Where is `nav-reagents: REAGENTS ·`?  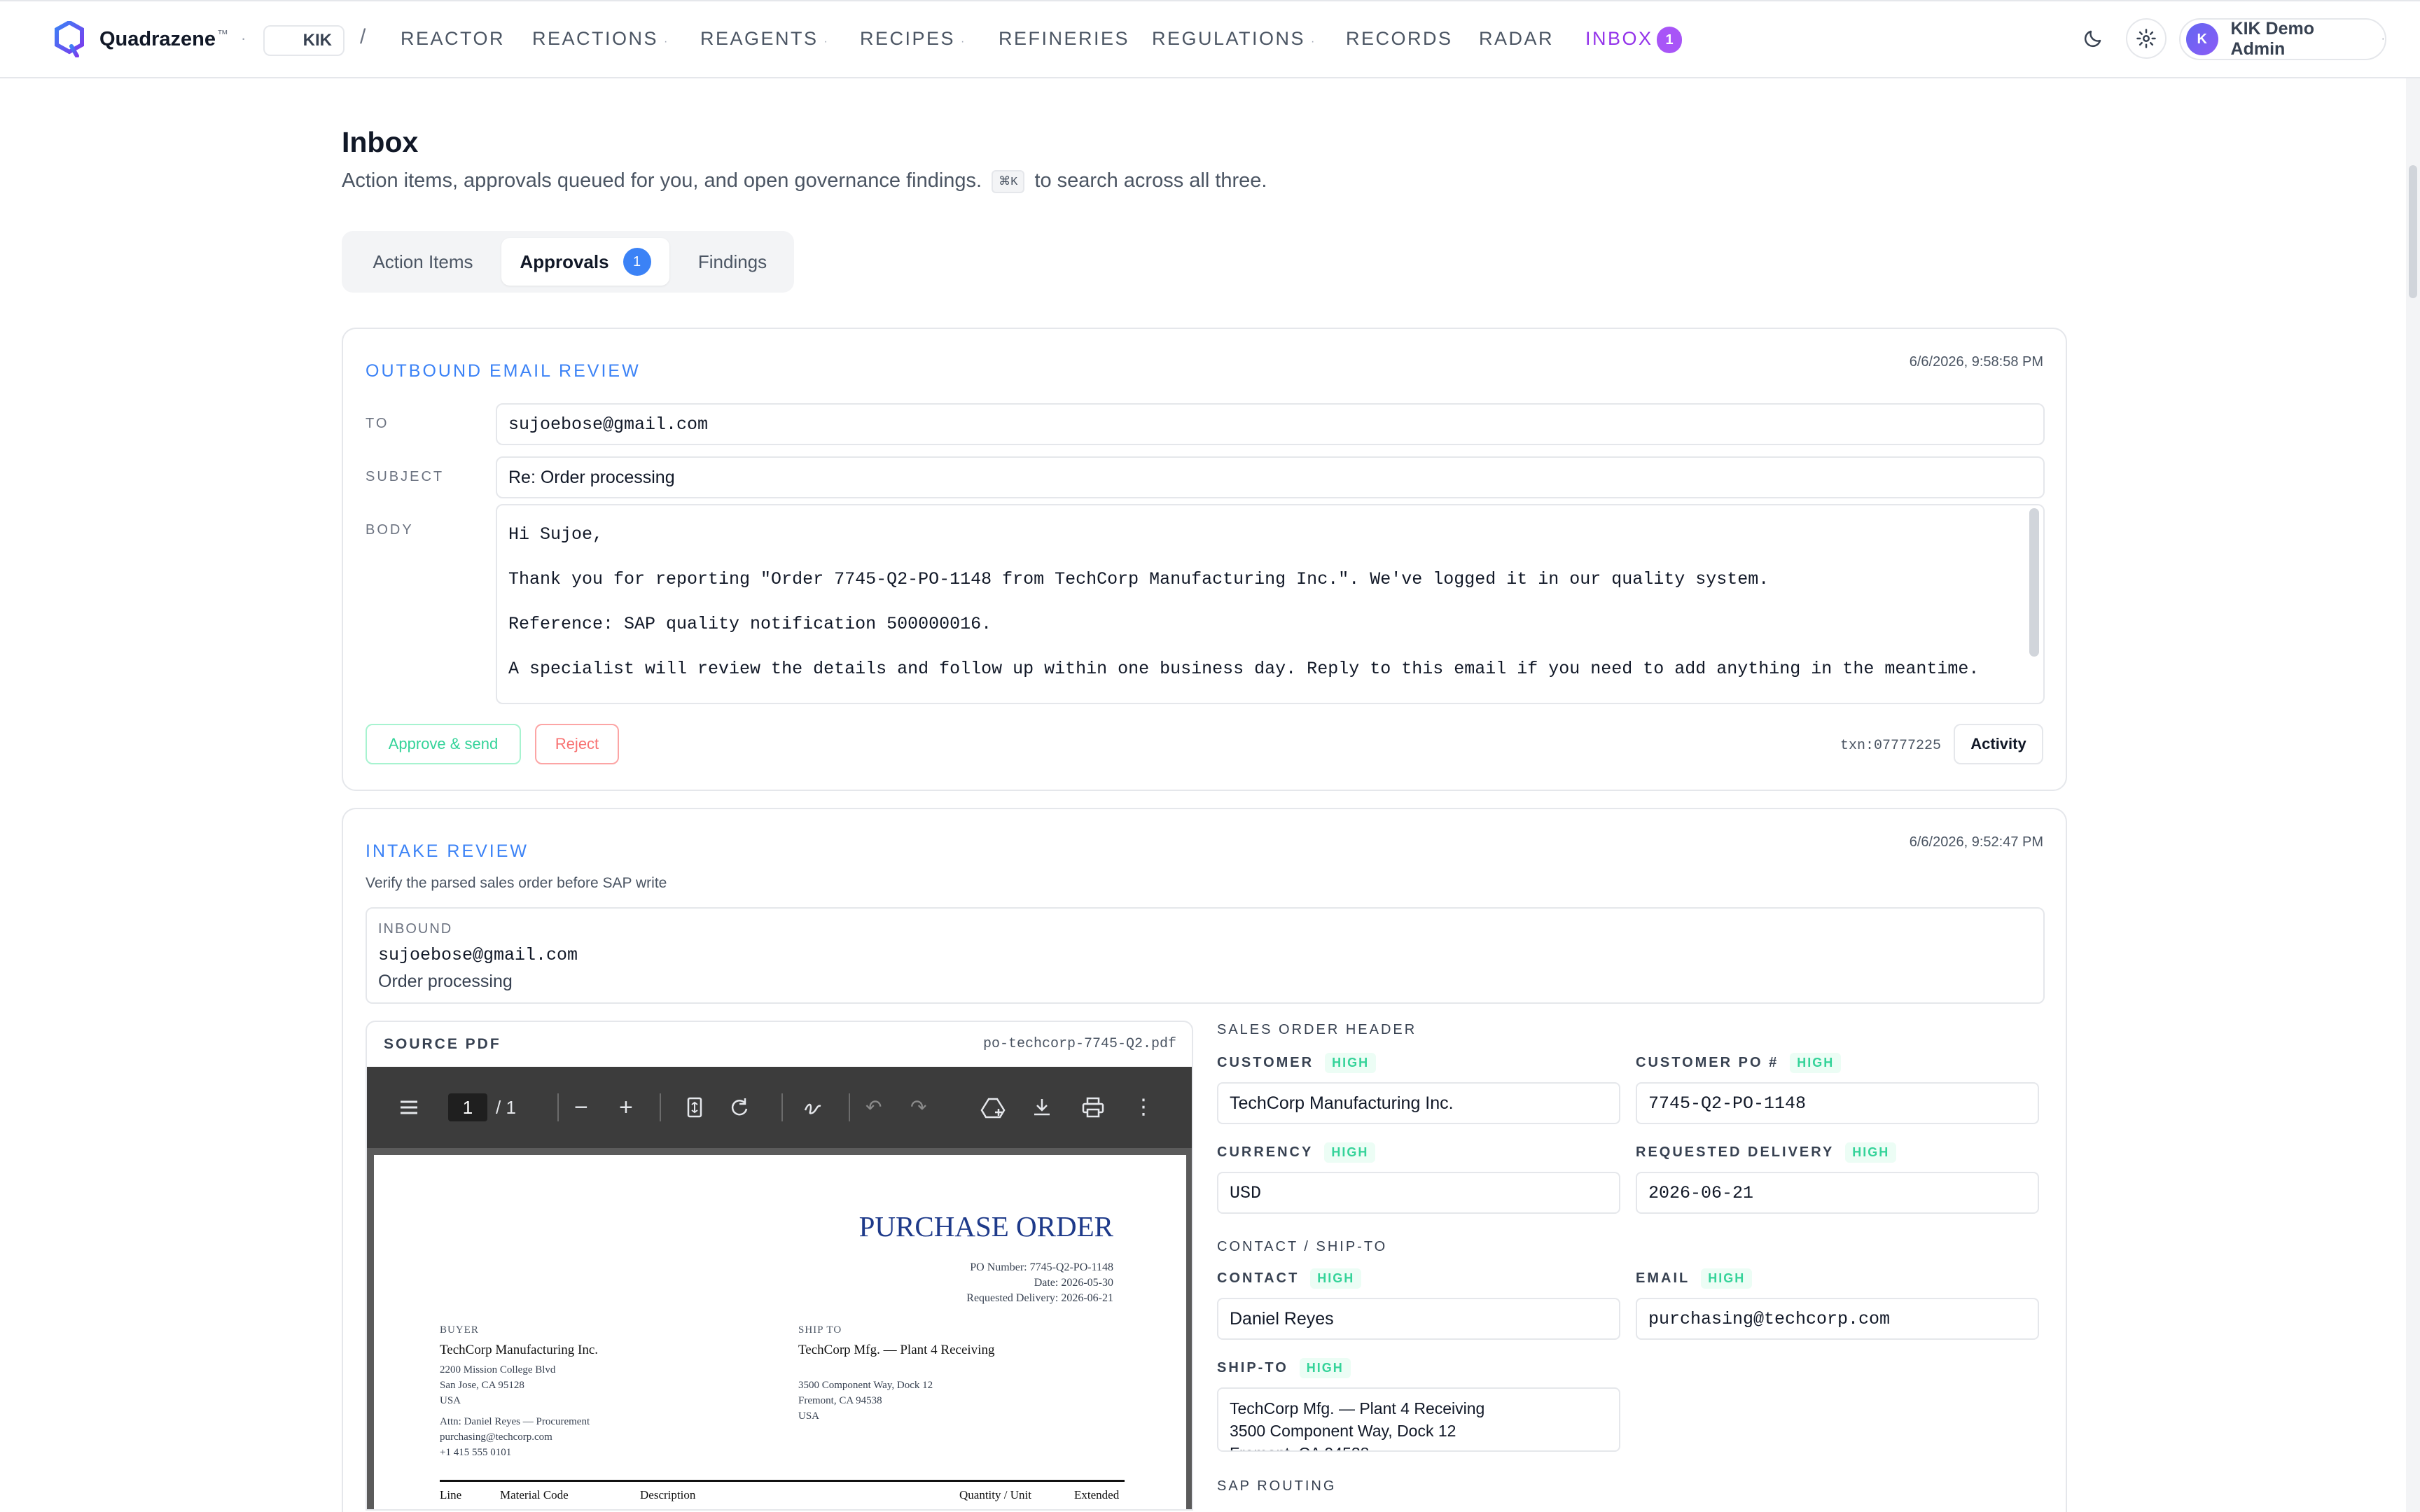 nav-reagents: REAGENTS · is located at coordinates (764, 39).